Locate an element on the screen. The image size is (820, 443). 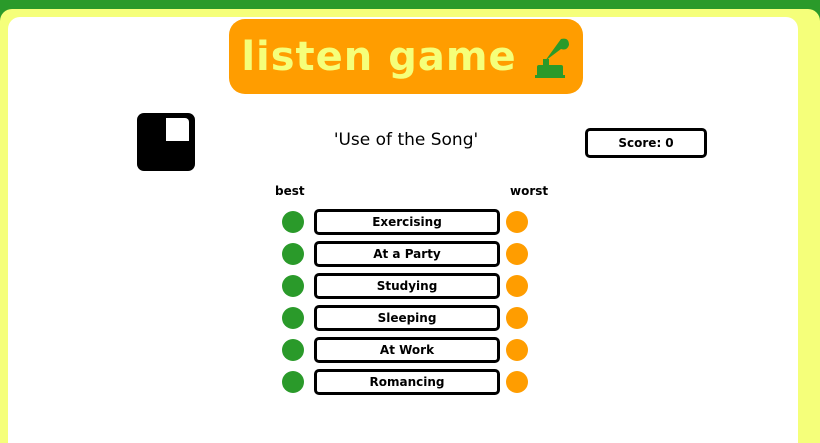
best-label: best is located at coordinates (290, 191).